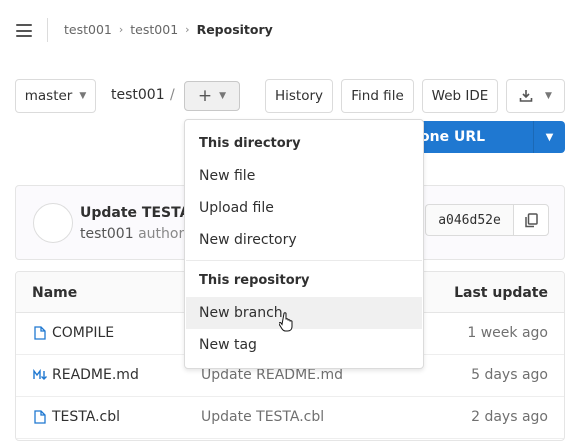 This screenshot has height=447, width=565. Describe the element at coordinates (107, 234) in the screenshot. I see `commit-author: test001` at that location.